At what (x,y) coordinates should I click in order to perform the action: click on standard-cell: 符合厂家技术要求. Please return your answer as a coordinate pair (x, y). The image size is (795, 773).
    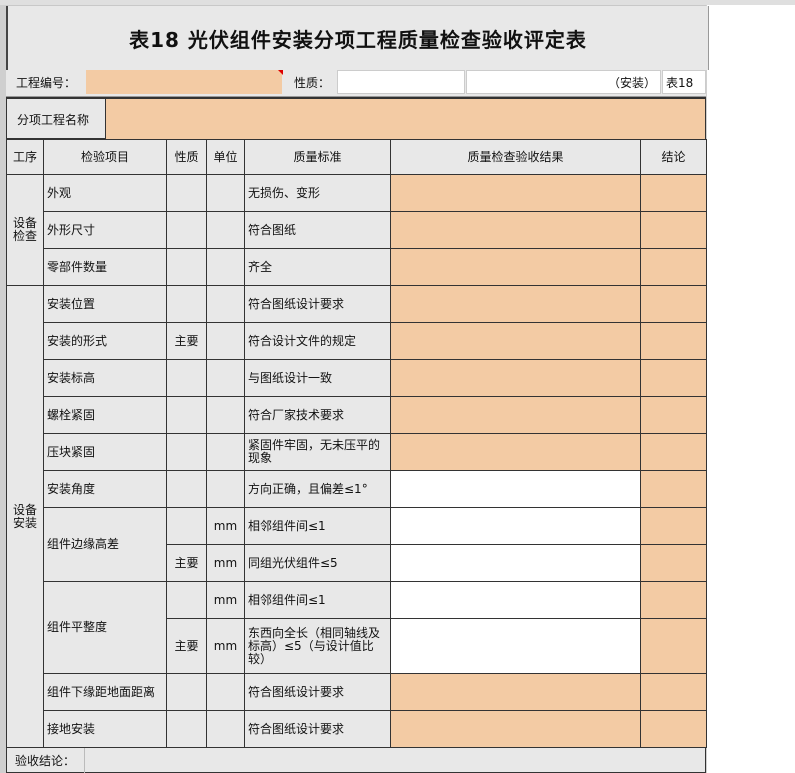
    Looking at the image, I should click on (317, 415).